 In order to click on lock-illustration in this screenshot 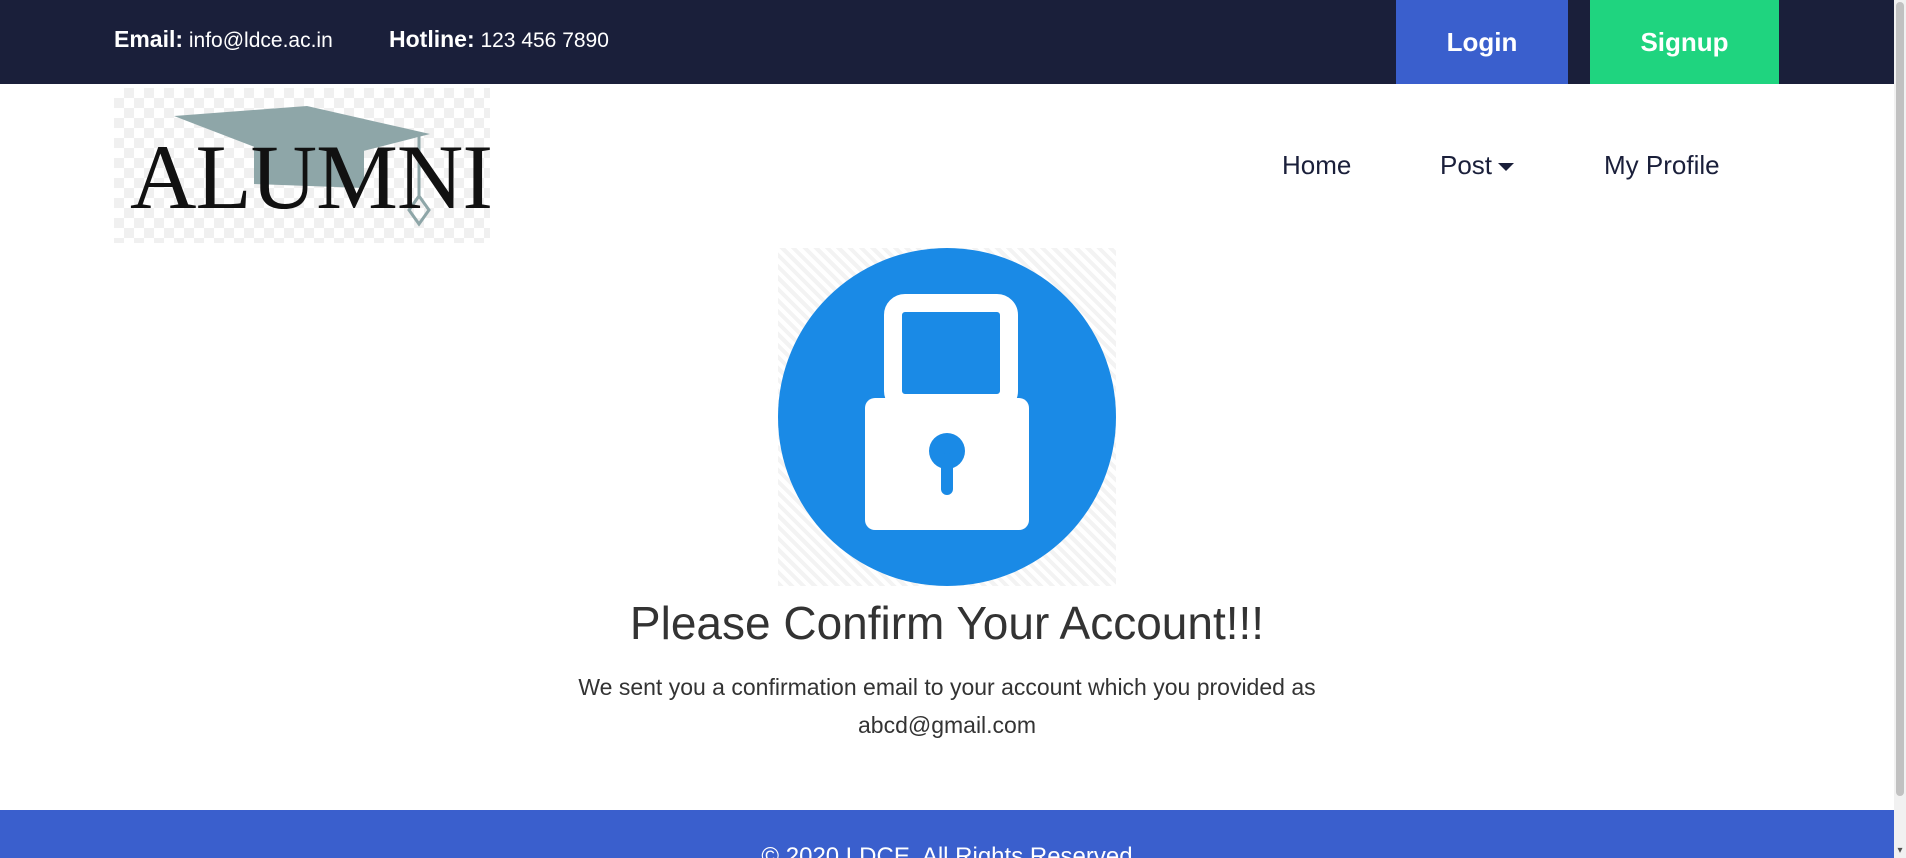, I will do `click(947, 417)`.